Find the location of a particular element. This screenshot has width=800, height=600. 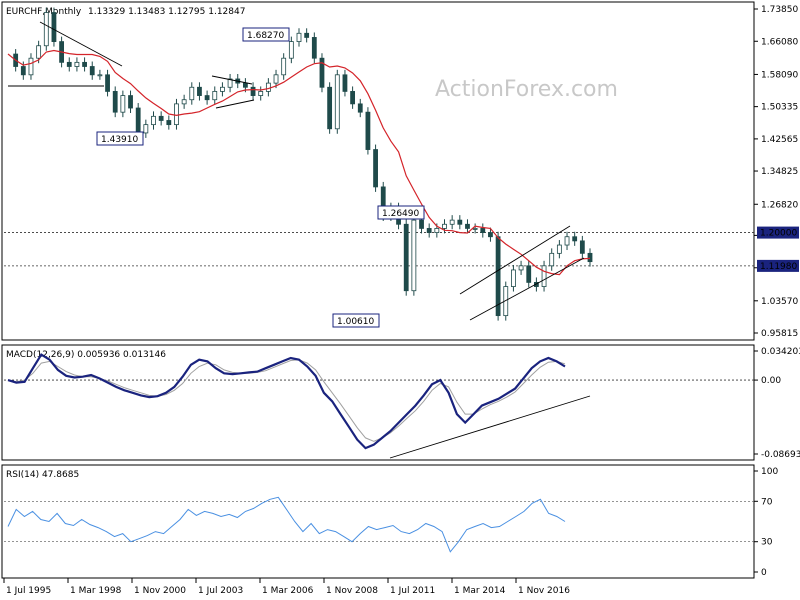

rsi-tick-label: 30 is located at coordinates (767, 543).